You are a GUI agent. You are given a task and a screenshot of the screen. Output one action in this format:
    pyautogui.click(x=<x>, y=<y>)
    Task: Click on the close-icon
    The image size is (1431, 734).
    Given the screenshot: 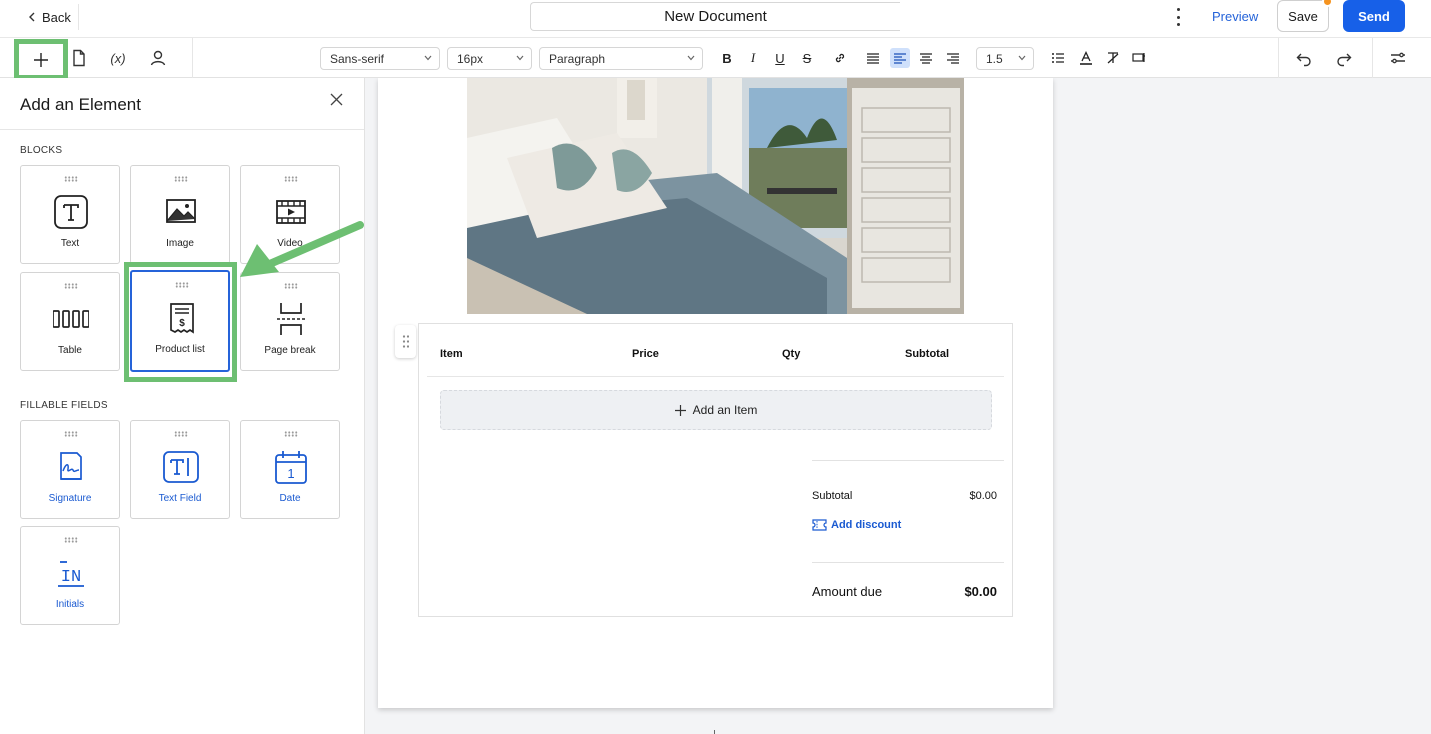 What is the action you would take?
    pyautogui.click(x=336, y=99)
    